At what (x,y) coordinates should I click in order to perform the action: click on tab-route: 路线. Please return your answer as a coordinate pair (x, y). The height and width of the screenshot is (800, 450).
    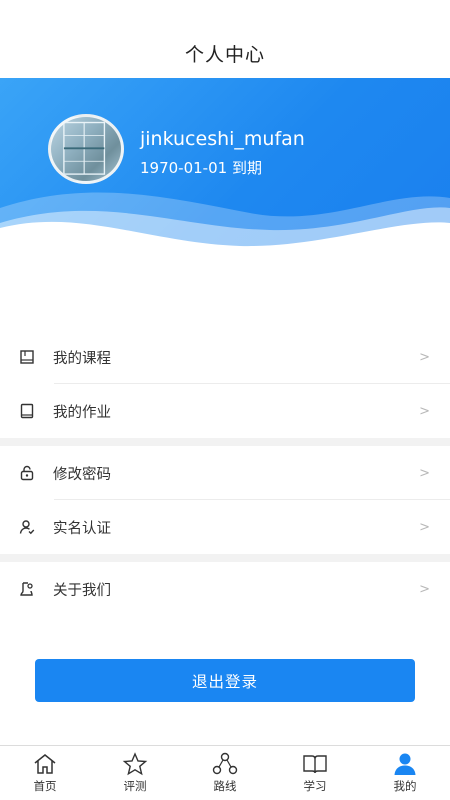
    Looking at the image, I should click on (225, 773).